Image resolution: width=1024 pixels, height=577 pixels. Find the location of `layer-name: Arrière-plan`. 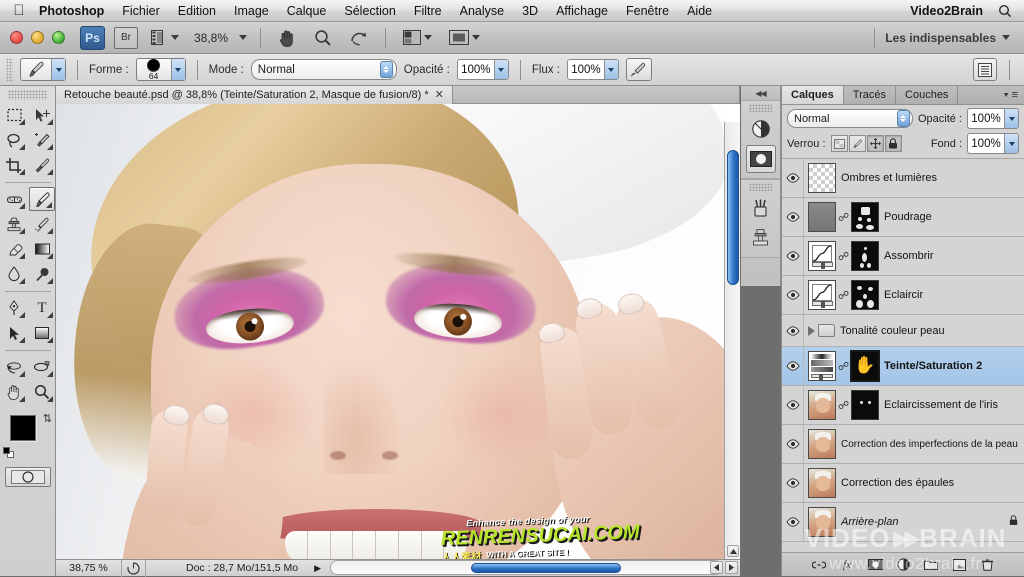

layer-name: Arrière-plan is located at coordinates (869, 522).